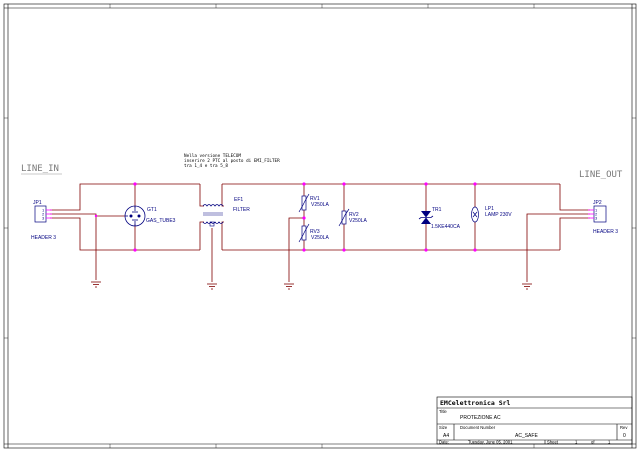  I want to click on rev-label: Rev, so click(624, 427).